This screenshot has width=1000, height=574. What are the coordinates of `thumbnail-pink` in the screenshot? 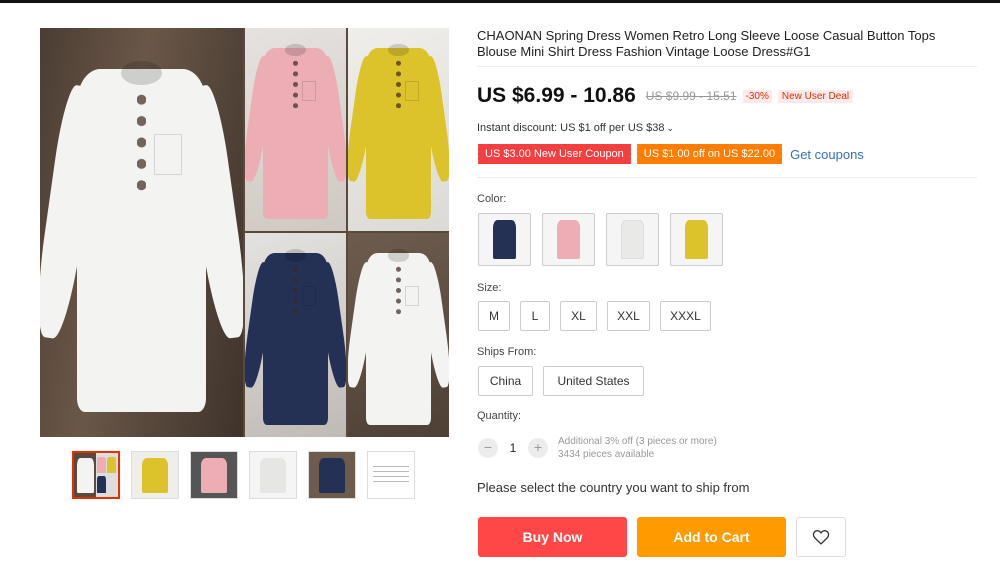 It's located at (214, 475).